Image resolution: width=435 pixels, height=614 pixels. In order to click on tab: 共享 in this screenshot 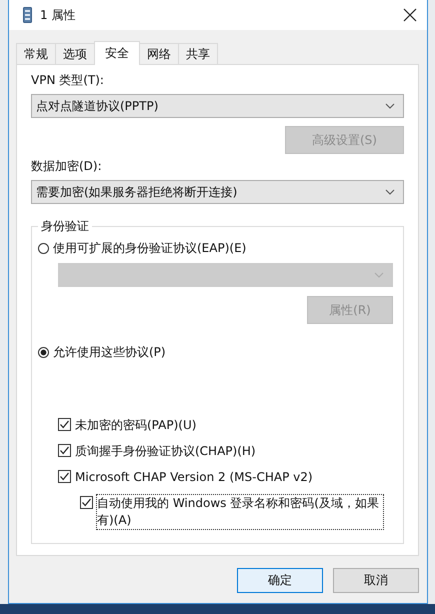, I will do `click(198, 53)`.